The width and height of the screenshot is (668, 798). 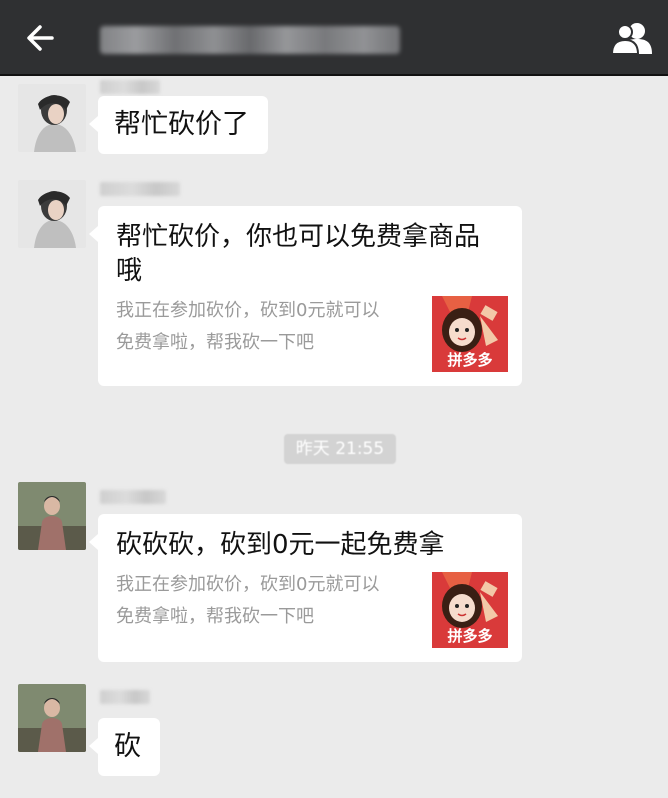 I want to click on arrow-left-icon, so click(x=42, y=38).